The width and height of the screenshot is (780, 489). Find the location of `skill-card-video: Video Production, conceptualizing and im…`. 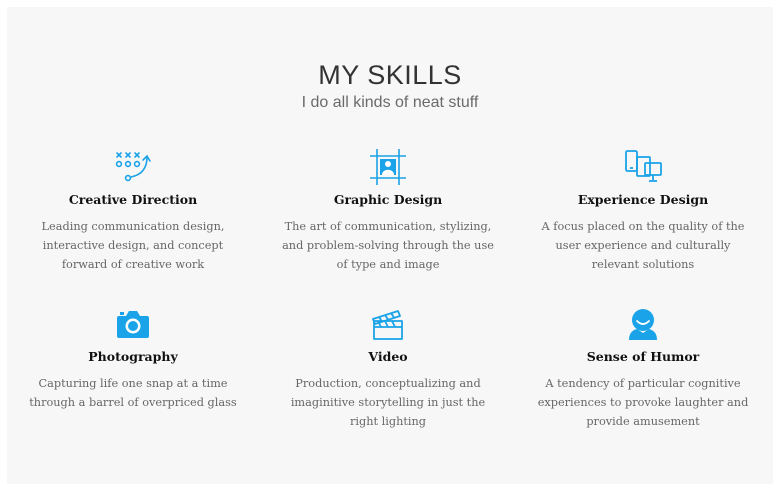

skill-card-video: Video Production, conceptualizing and im… is located at coordinates (388, 368).